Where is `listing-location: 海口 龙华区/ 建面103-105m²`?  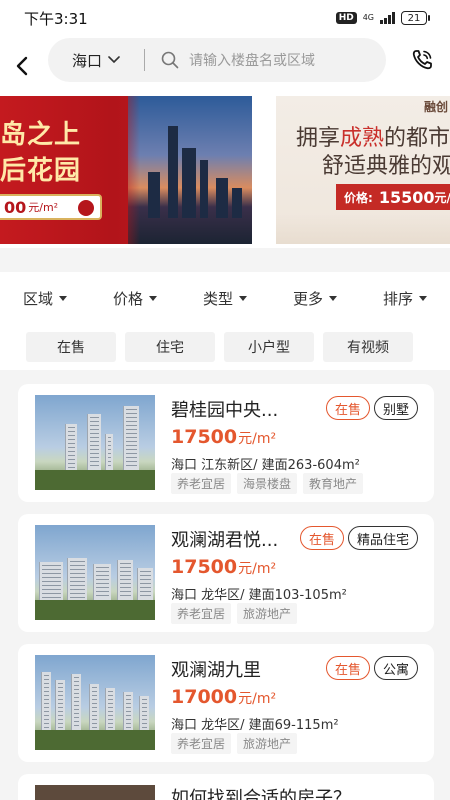 listing-location: 海口 龙华区/ 建面103-105m² is located at coordinates (259, 595).